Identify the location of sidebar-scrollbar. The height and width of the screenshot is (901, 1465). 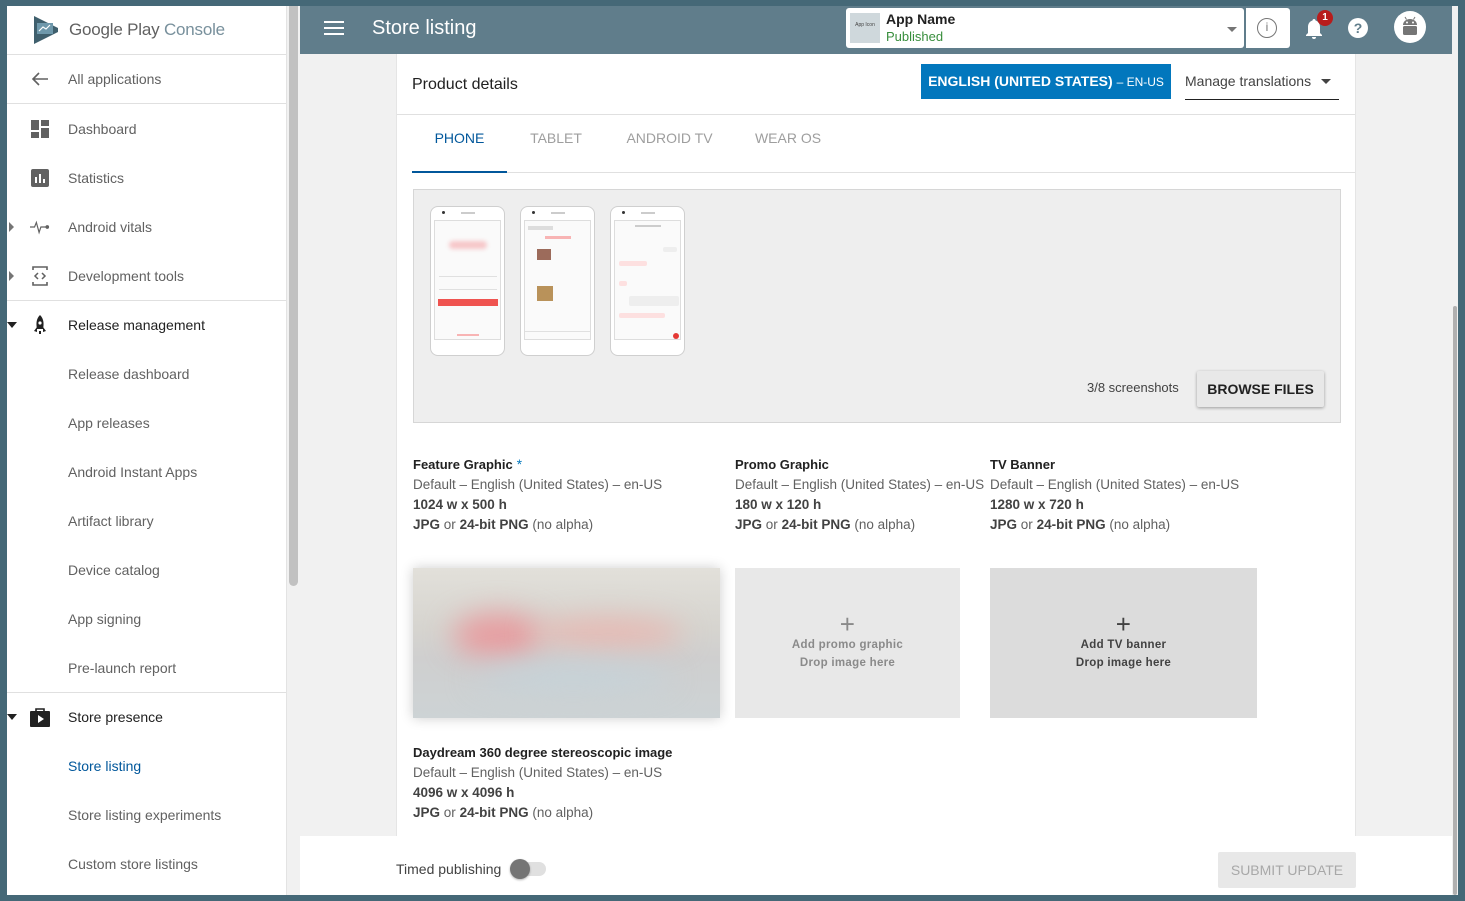
(293, 450).